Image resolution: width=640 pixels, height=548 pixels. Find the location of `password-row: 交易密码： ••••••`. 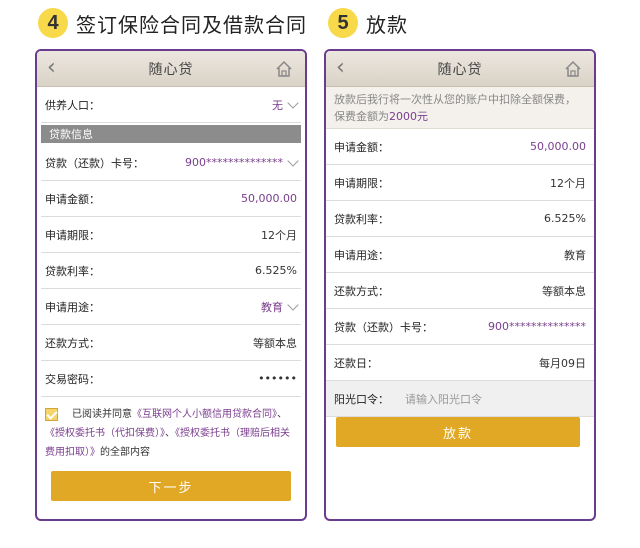

password-row: 交易密码： •••••• is located at coordinates (171, 379).